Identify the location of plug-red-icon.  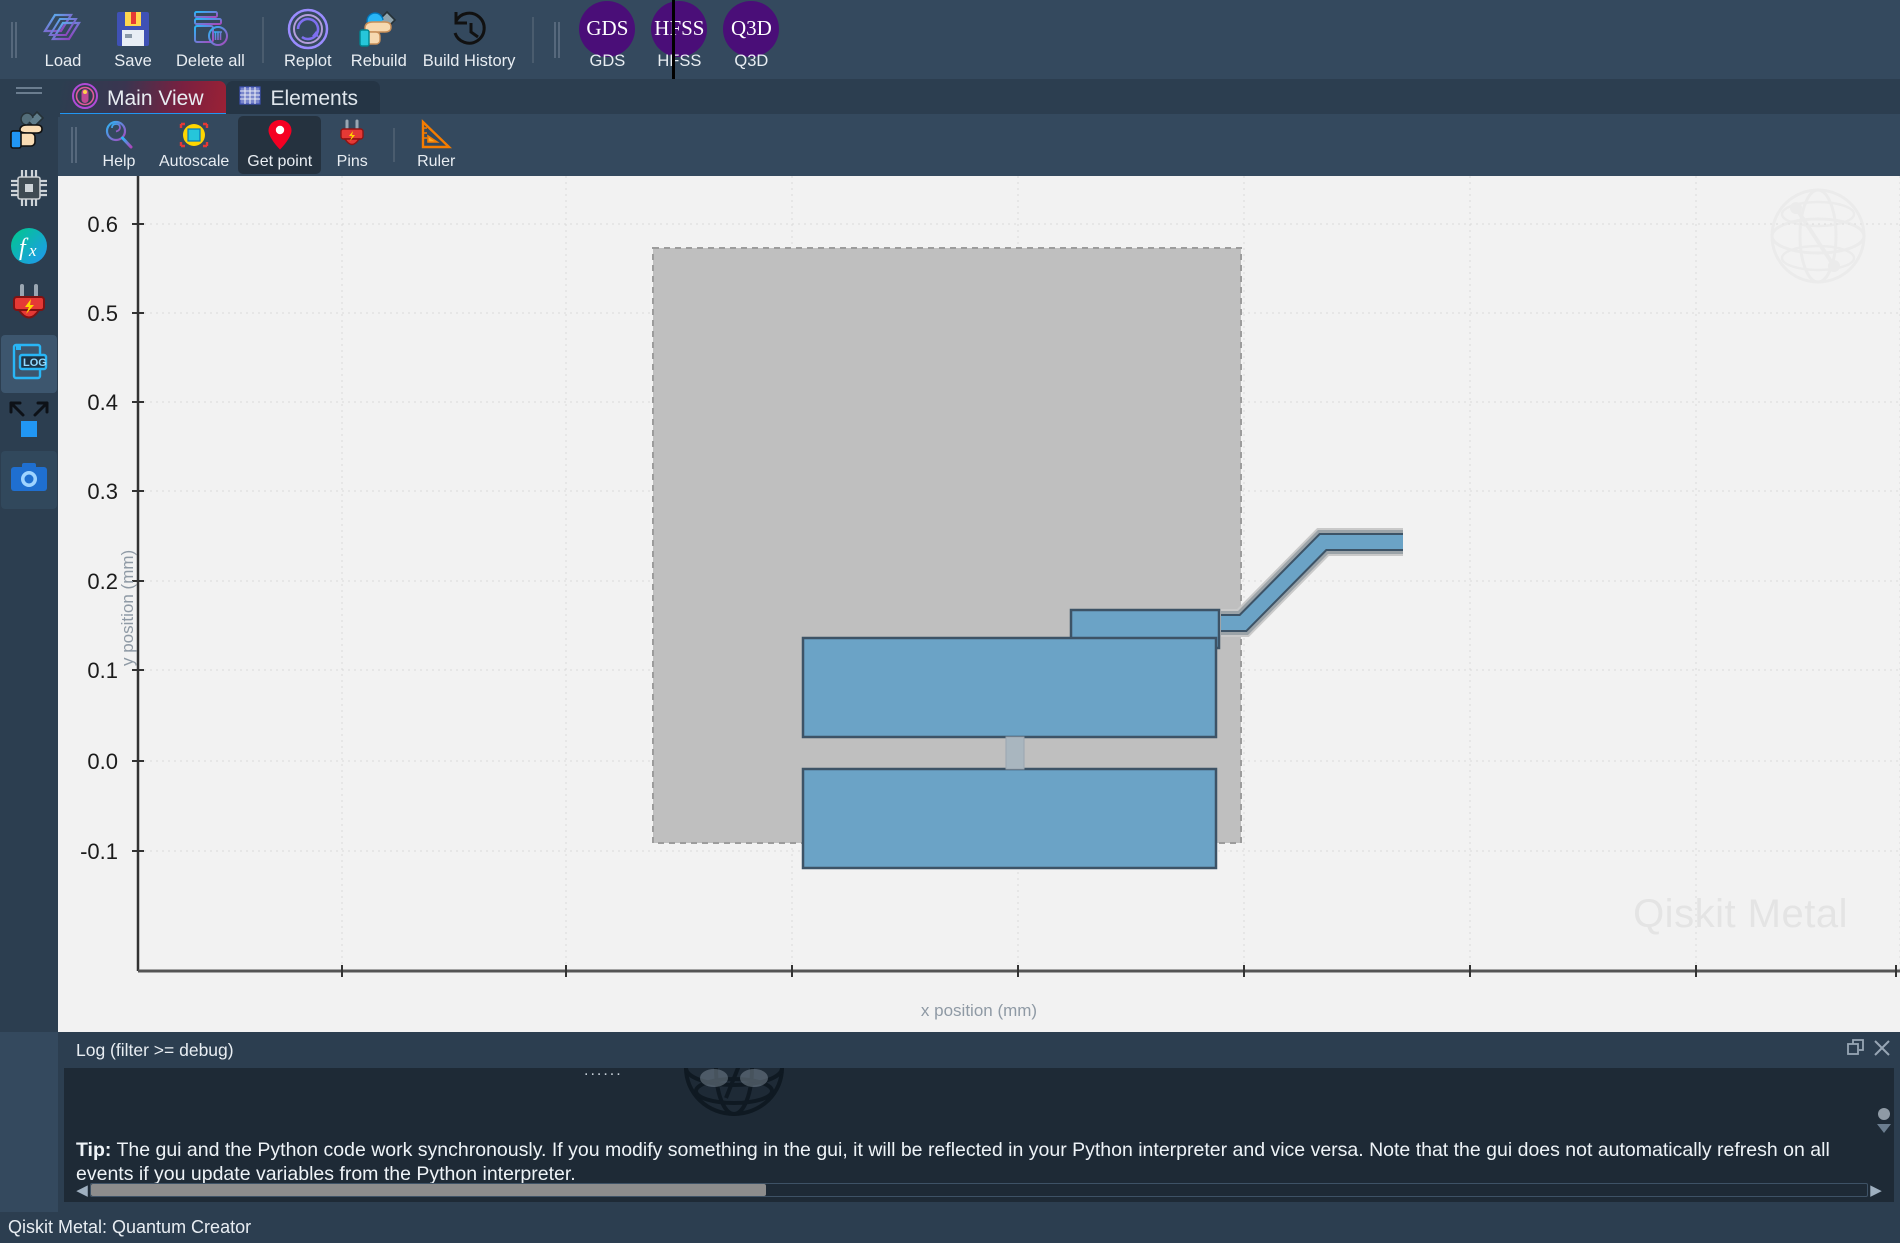
(29, 306).